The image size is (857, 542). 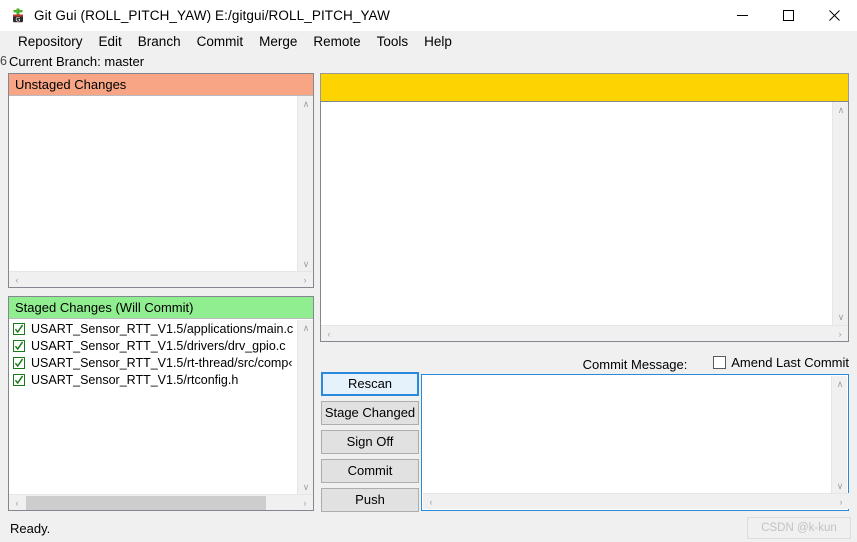 I want to click on close-button, so click(x=834, y=15).